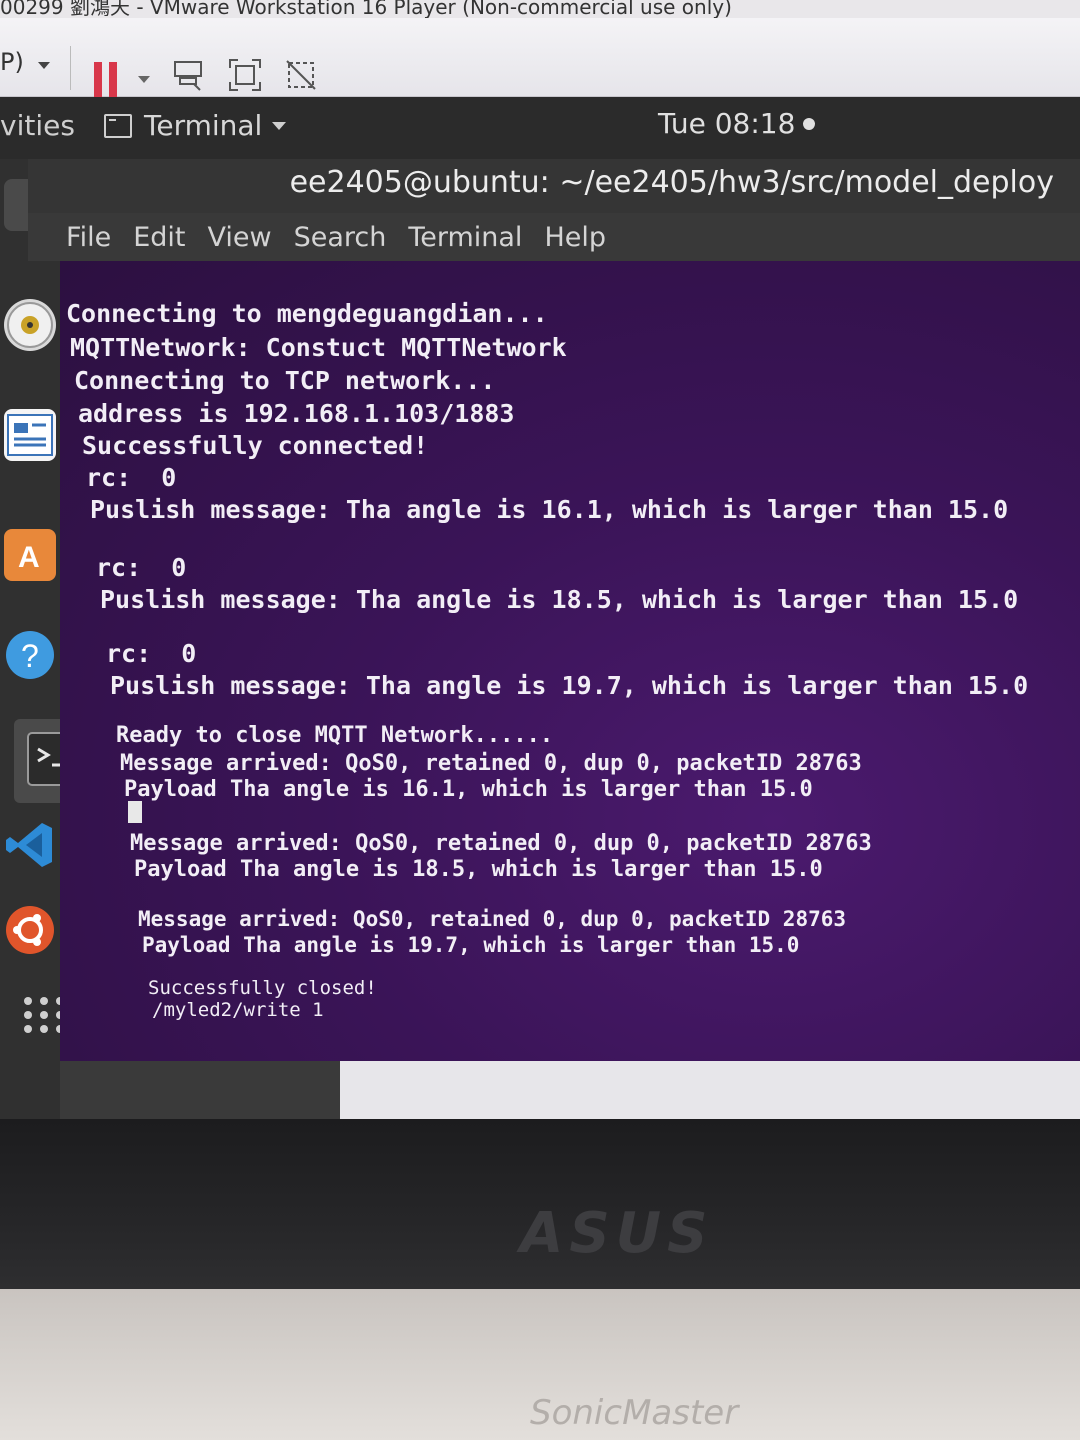 The height and width of the screenshot is (1440, 1080). What do you see at coordinates (301, 75) in the screenshot?
I see `unity-mode-icon` at bounding box center [301, 75].